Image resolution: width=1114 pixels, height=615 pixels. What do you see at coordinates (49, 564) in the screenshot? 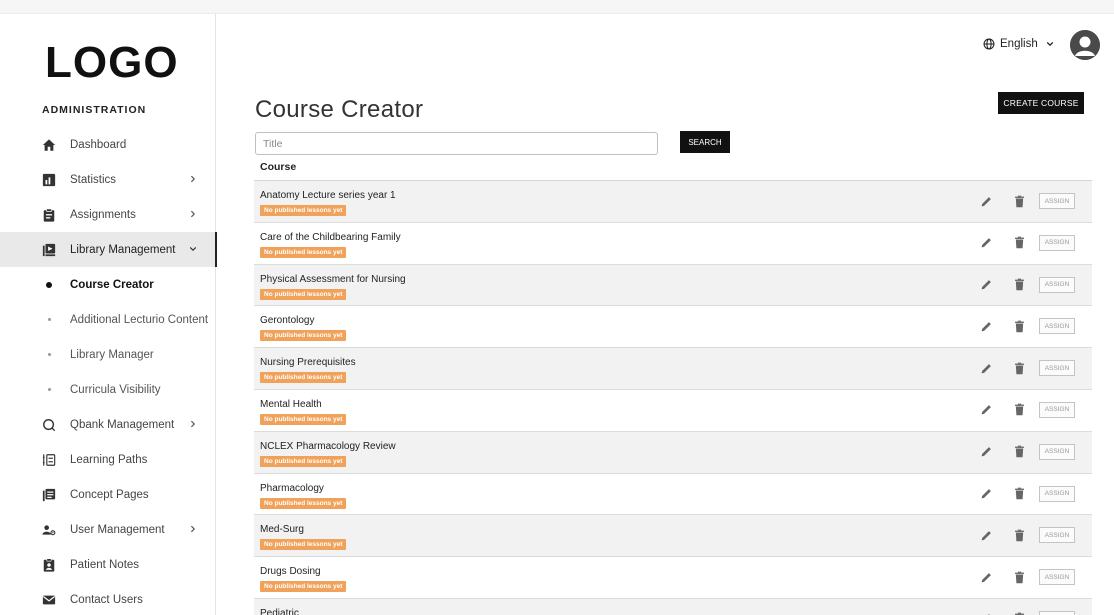
I see `patient-notes-icon` at bounding box center [49, 564].